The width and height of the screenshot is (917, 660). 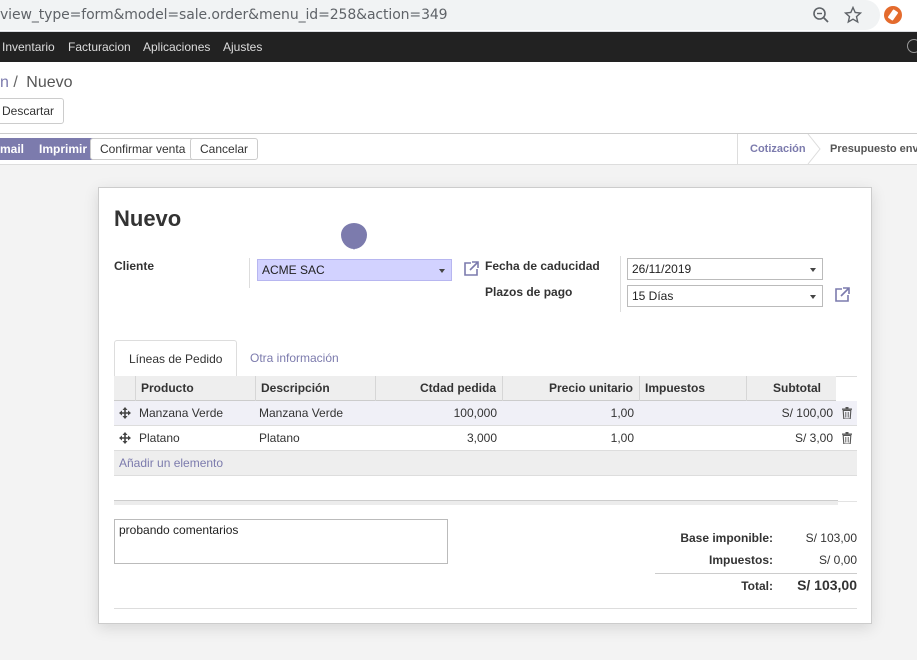 What do you see at coordinates (726, 538) in the screenshot?
I see `base-label: Base imponible:` at bounding box center [726, 538].